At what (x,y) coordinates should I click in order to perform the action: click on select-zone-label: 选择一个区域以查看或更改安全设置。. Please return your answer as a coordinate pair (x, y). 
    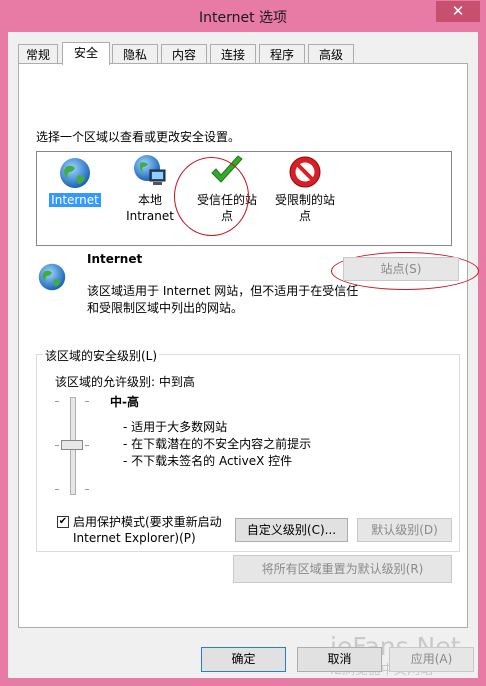
    Looking at the image, I should click on (138, 137).